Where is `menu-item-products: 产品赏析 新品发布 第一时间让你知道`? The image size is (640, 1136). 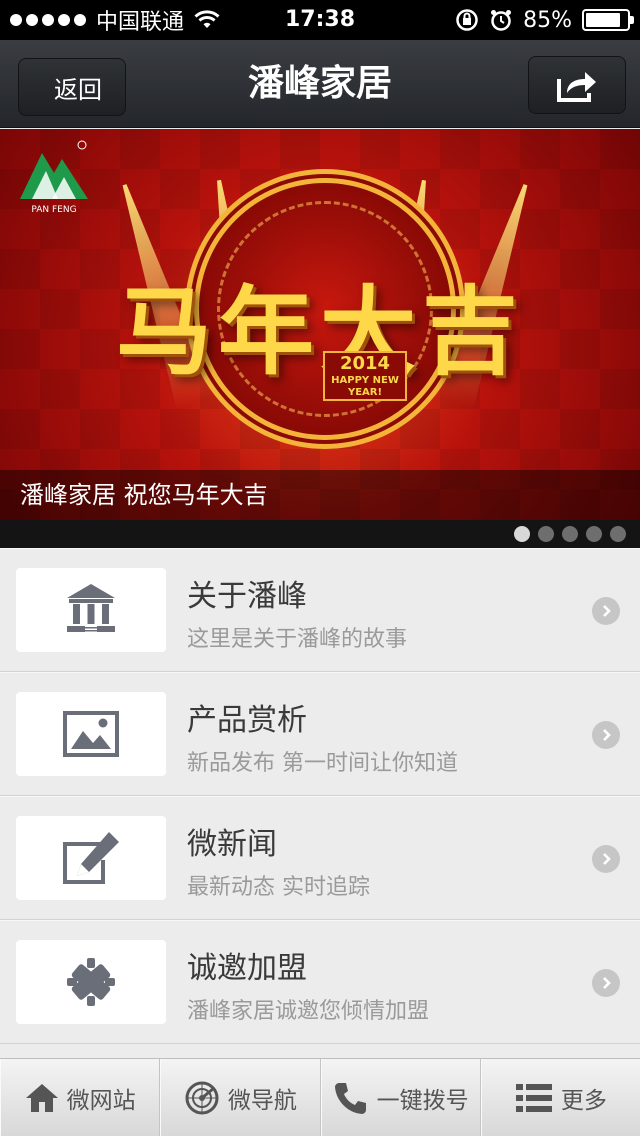 menu-item-products: 产品赏析 新品发布 第一时间让你知道 is located at coordinates (320, 734).